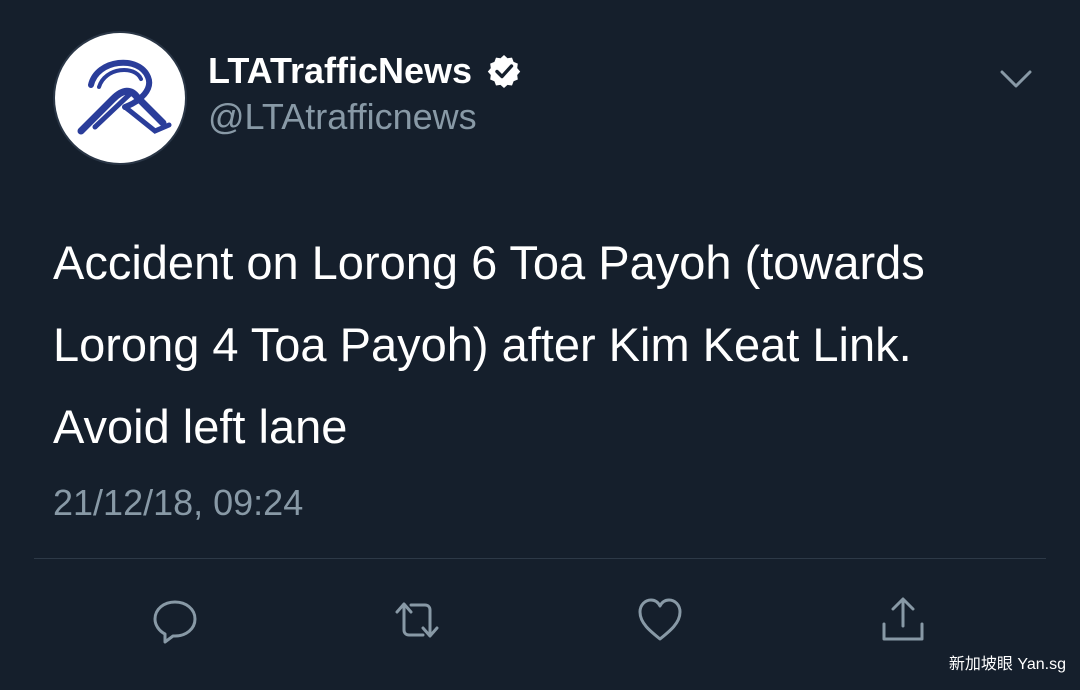 This screenshot has height=690, width=1080. What do you see at coordinates (540, 558) in the screenshot?
I see `divider` at bounding box center [540, 558].